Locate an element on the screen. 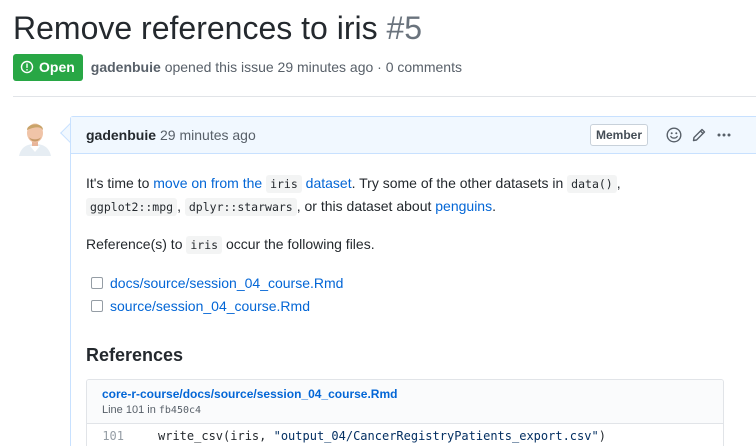 The image size is (756, 446). penguins-link: penguins is located at coordinates (463, 206).